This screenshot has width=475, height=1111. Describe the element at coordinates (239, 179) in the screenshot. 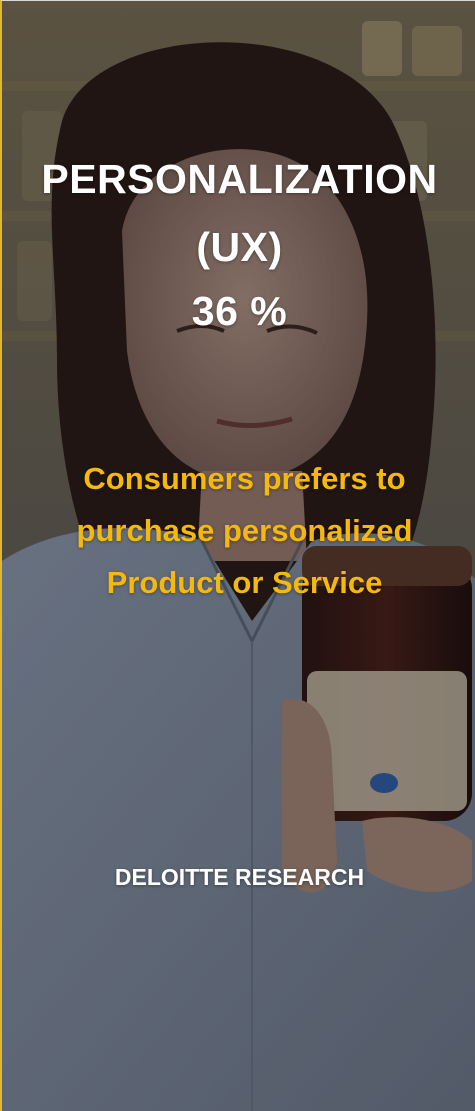

I see `headline-line-1: PERSONALIZATION` at that location.